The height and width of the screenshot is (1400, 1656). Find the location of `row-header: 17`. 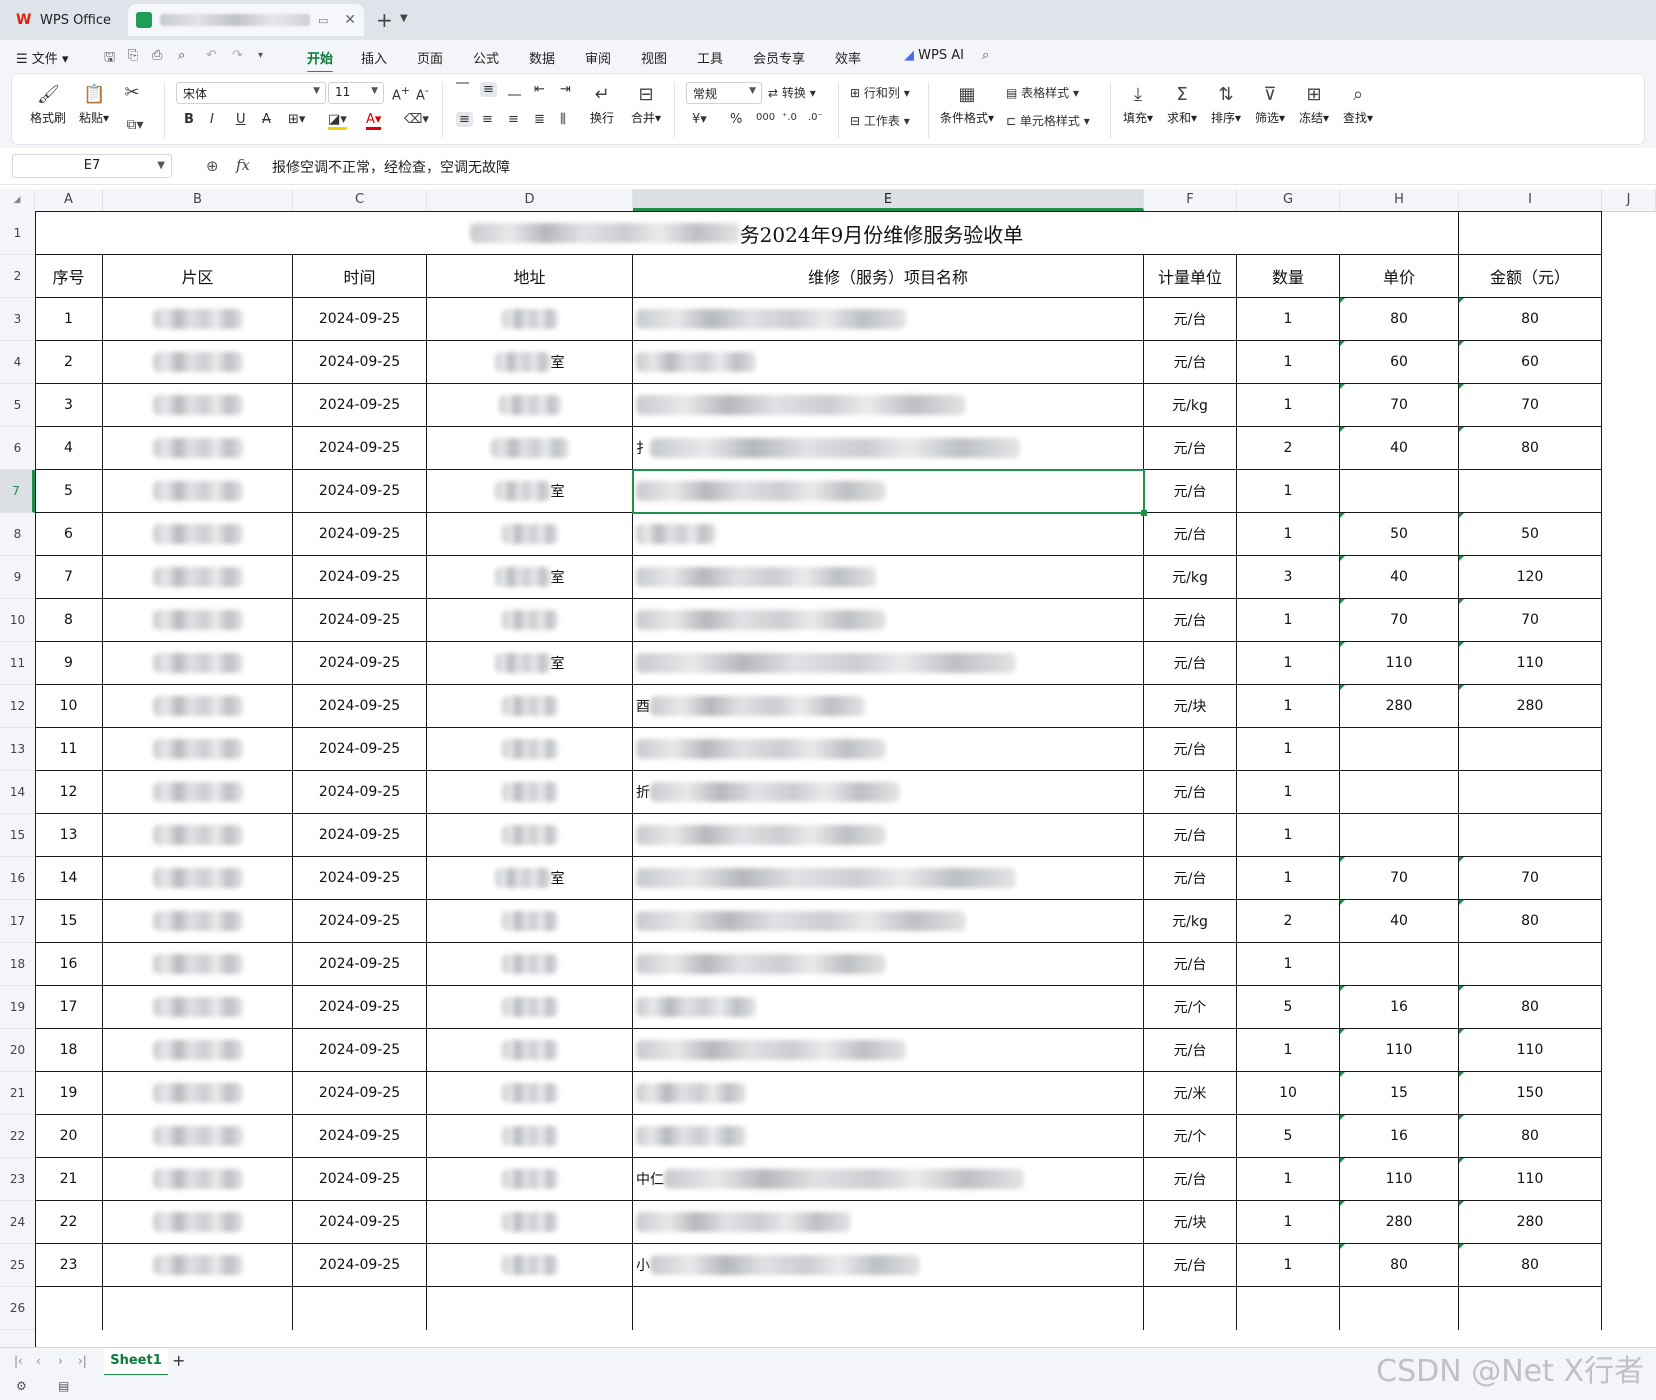

row-header: 17 is located at coordinates (17, 921).